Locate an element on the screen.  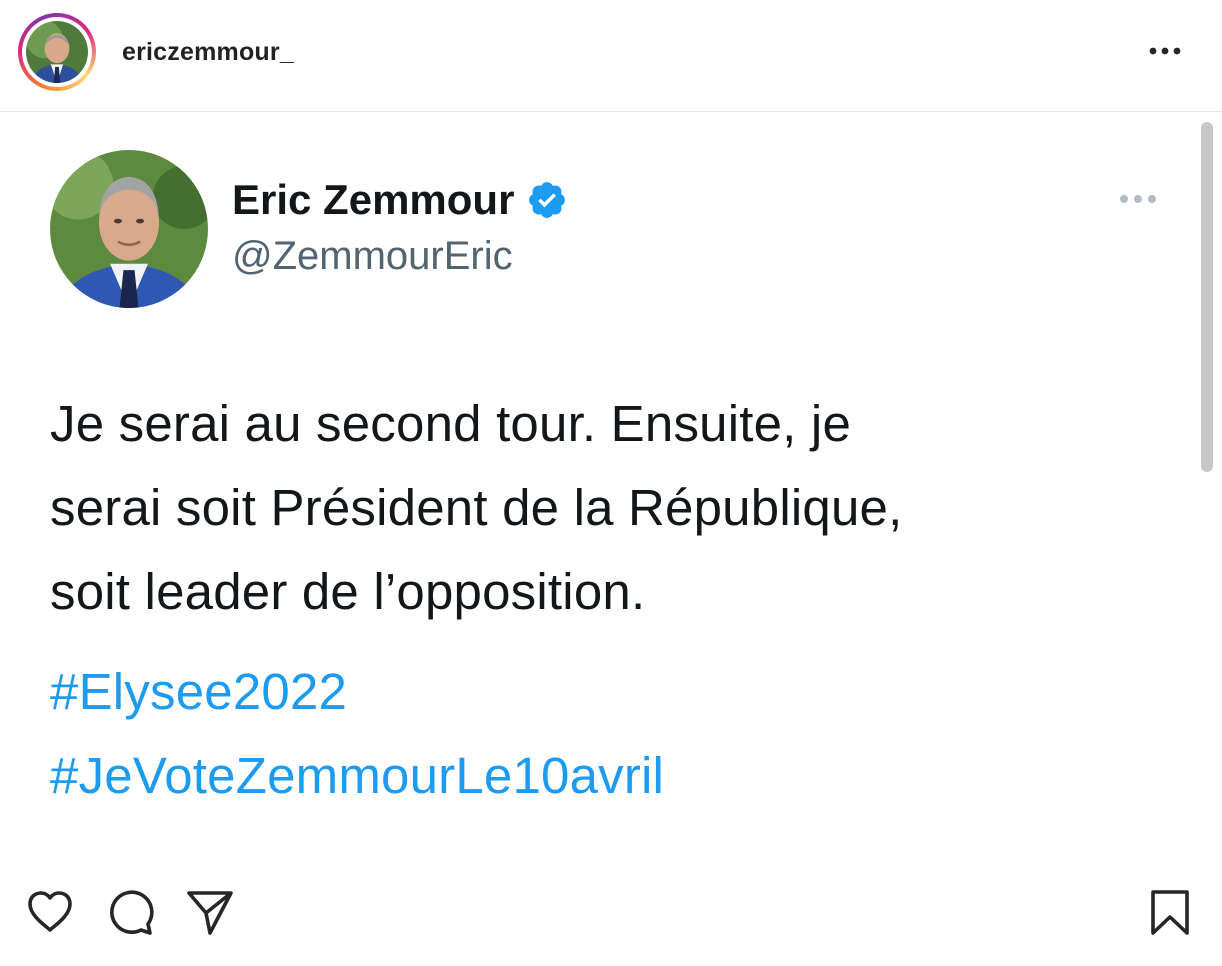
post-action-bar is located at coordinates (611, 915).